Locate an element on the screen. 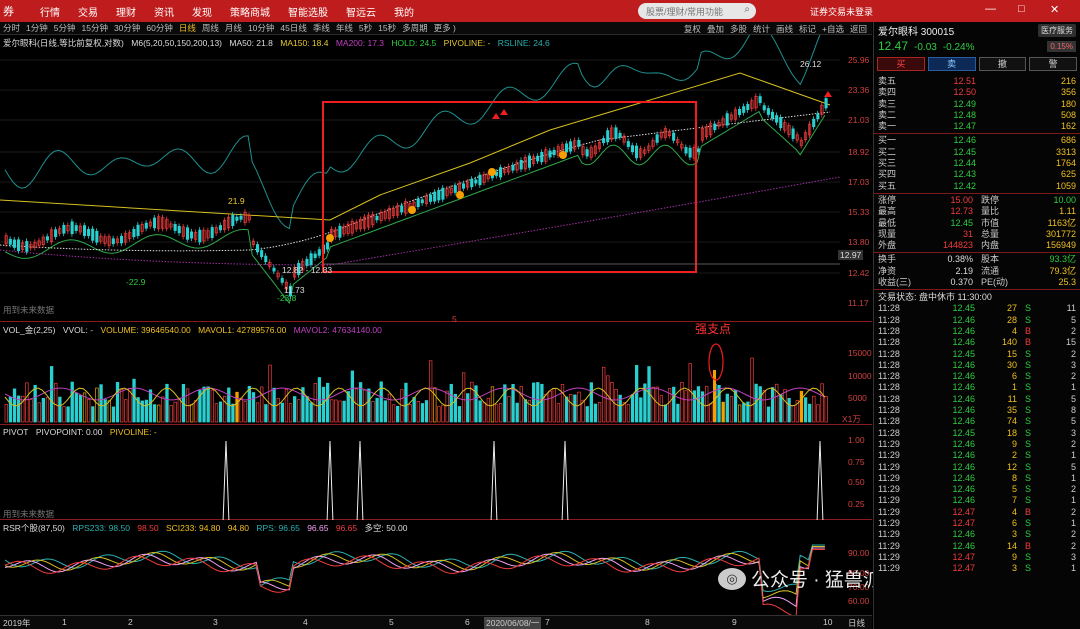 The height and width of the screenshot is (629, 1080). search-icon: ⌕ is located at coordinates (747, 9).